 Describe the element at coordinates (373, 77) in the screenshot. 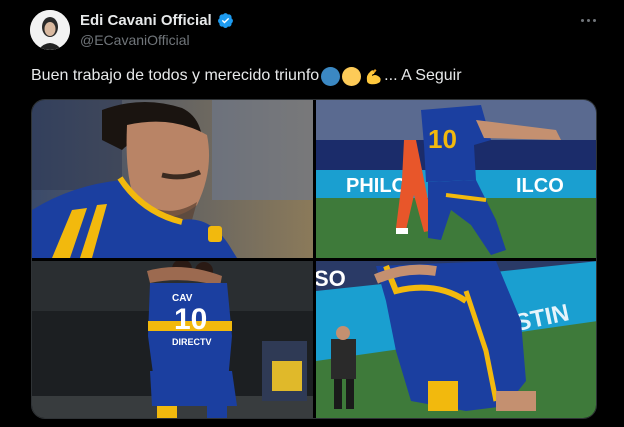

I see `flexed-biceps-emoji-icon` at that location.